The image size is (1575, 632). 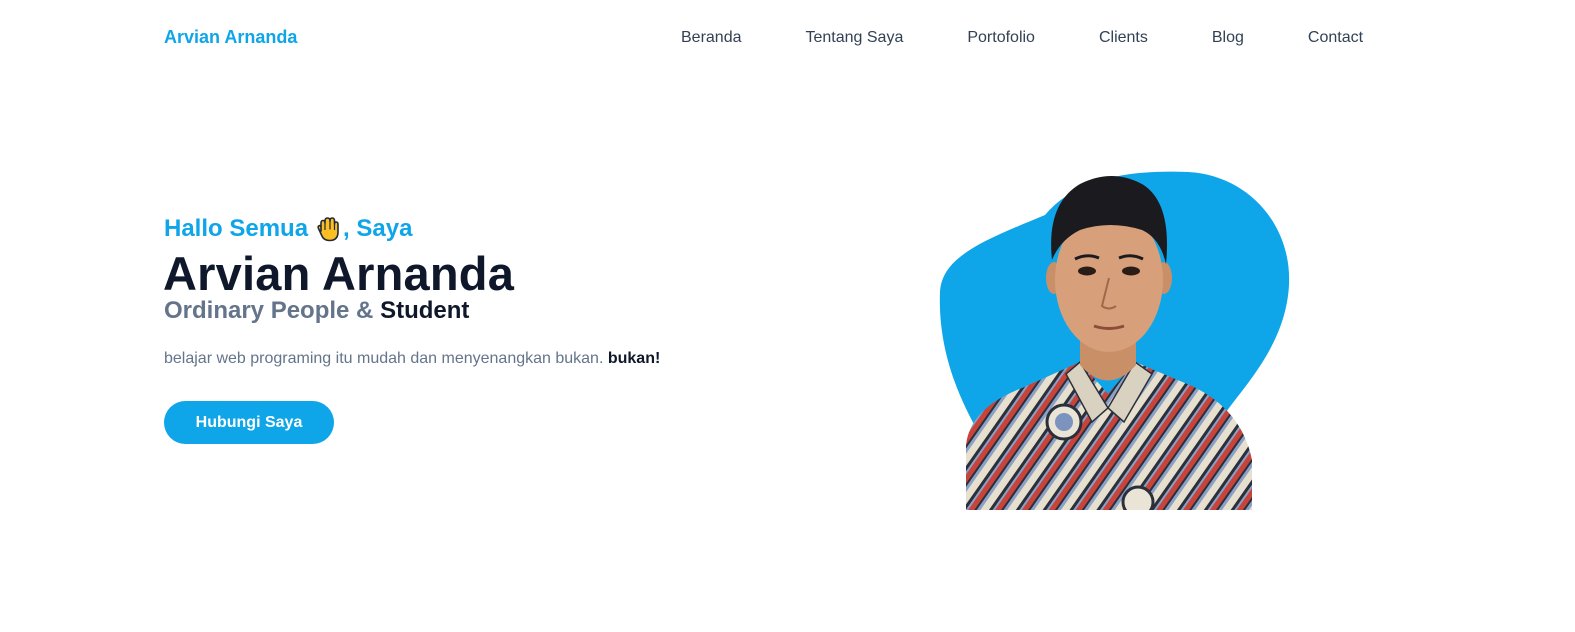 I want to click on nav-link-tentang-saya: Tentang Saya, so click(x=855, y=37).